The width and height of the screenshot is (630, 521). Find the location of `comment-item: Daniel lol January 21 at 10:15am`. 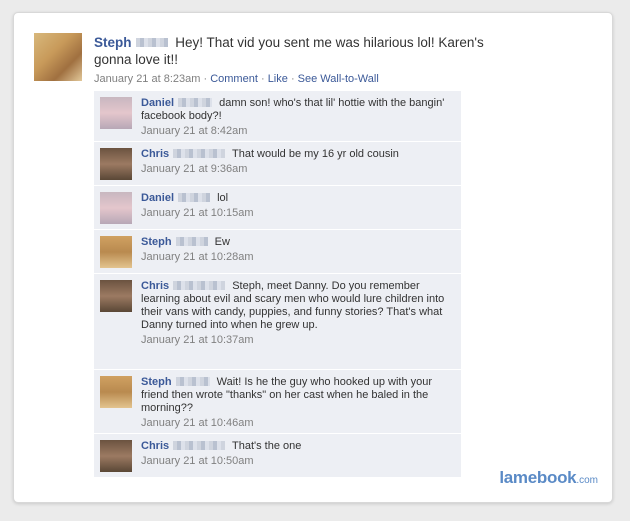

comment-item: Daniel lol January 21 at 10:15am is located at coordinates (277, 208).